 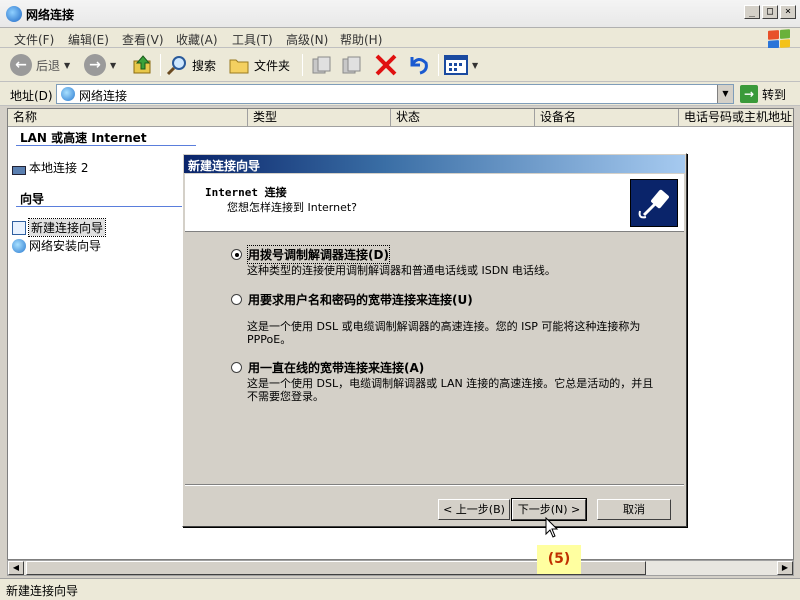 I want to click on maximize-button: □, so click(x=770, y=12).